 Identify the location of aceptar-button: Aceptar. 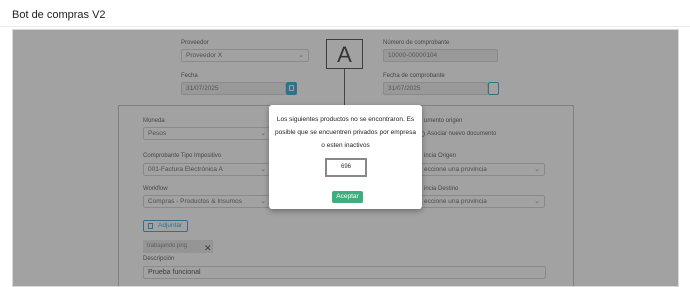
(347, 197).